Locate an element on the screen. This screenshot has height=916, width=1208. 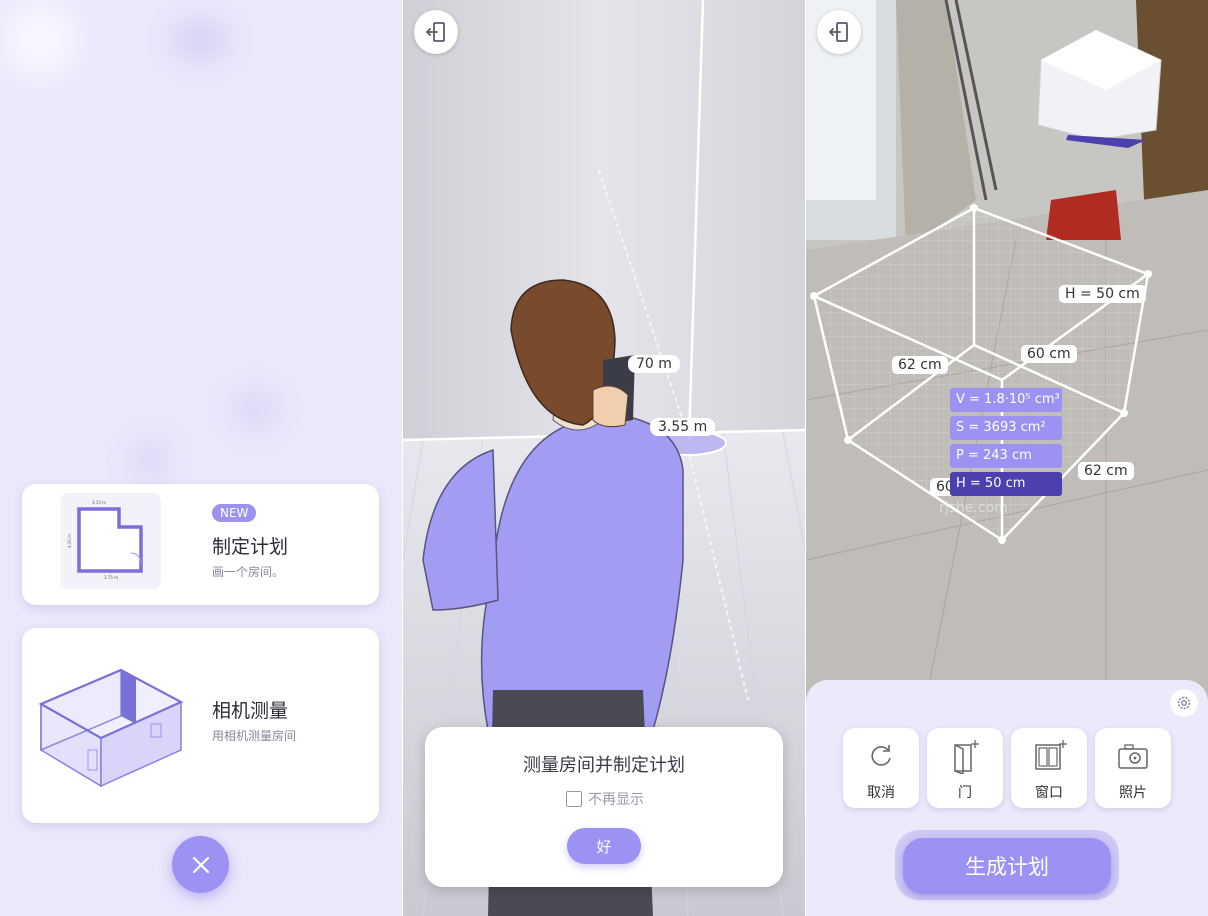
tutorial-dialog: 测量房间并制定计划 不再显示 好 is located at coordinates (604, 807).